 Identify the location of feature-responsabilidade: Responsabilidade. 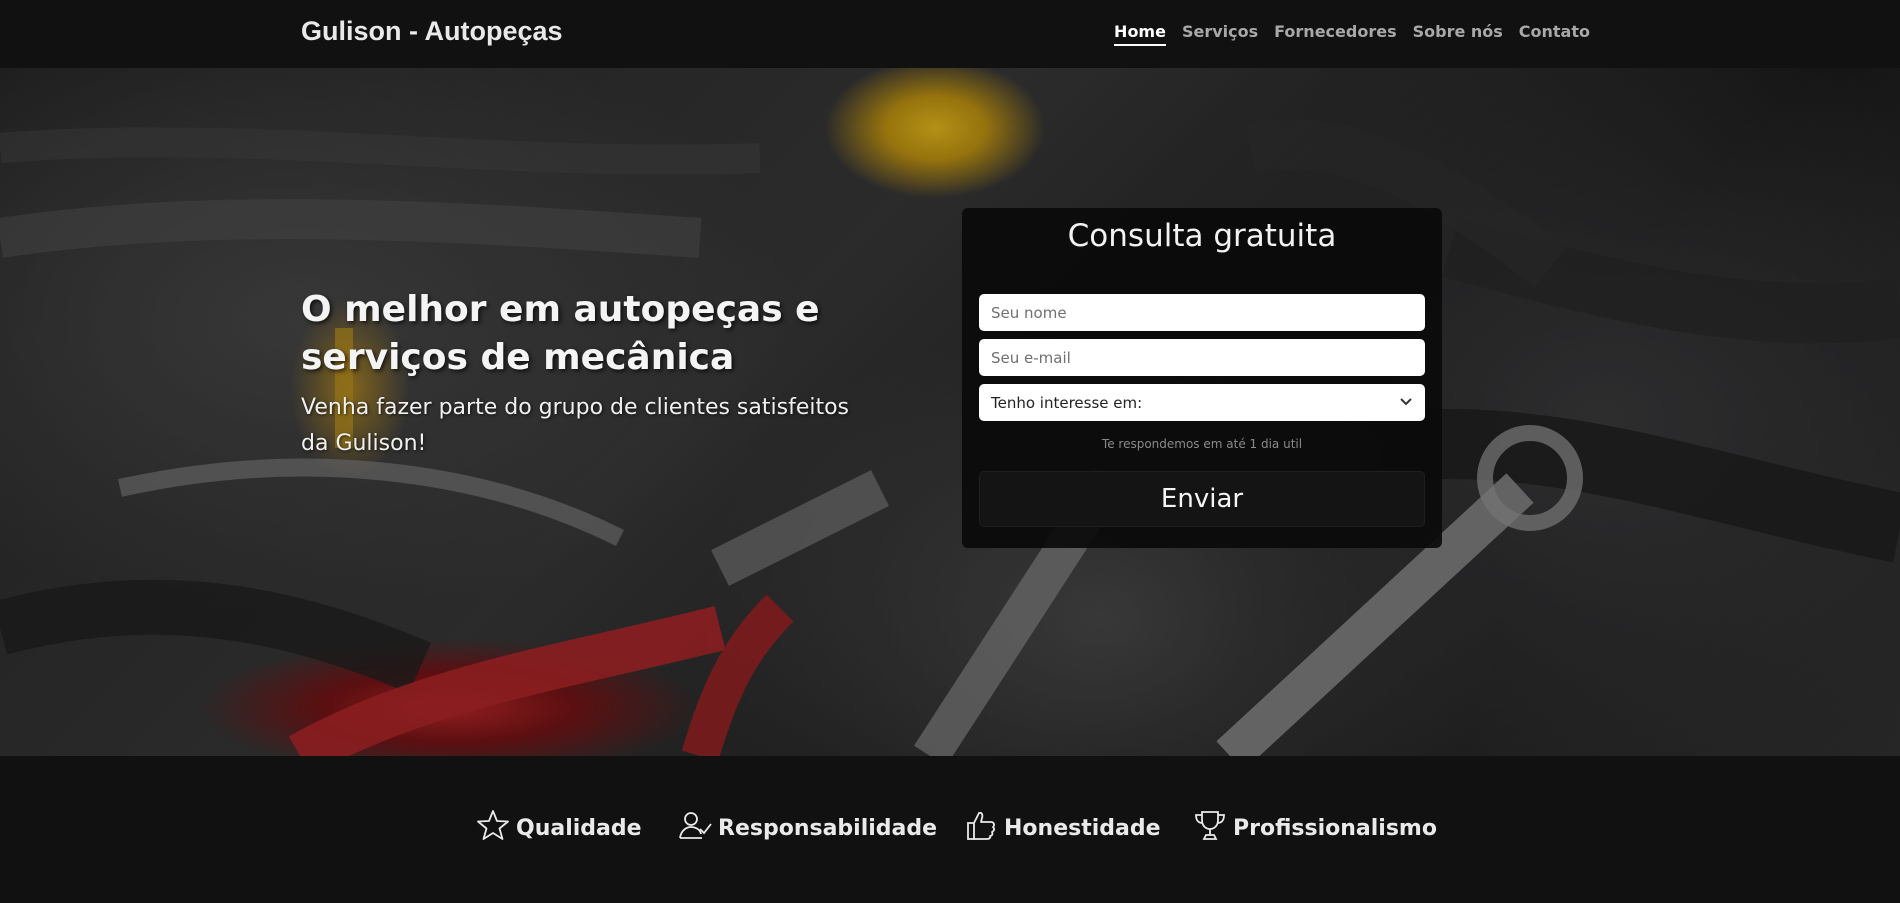
(807, 828).